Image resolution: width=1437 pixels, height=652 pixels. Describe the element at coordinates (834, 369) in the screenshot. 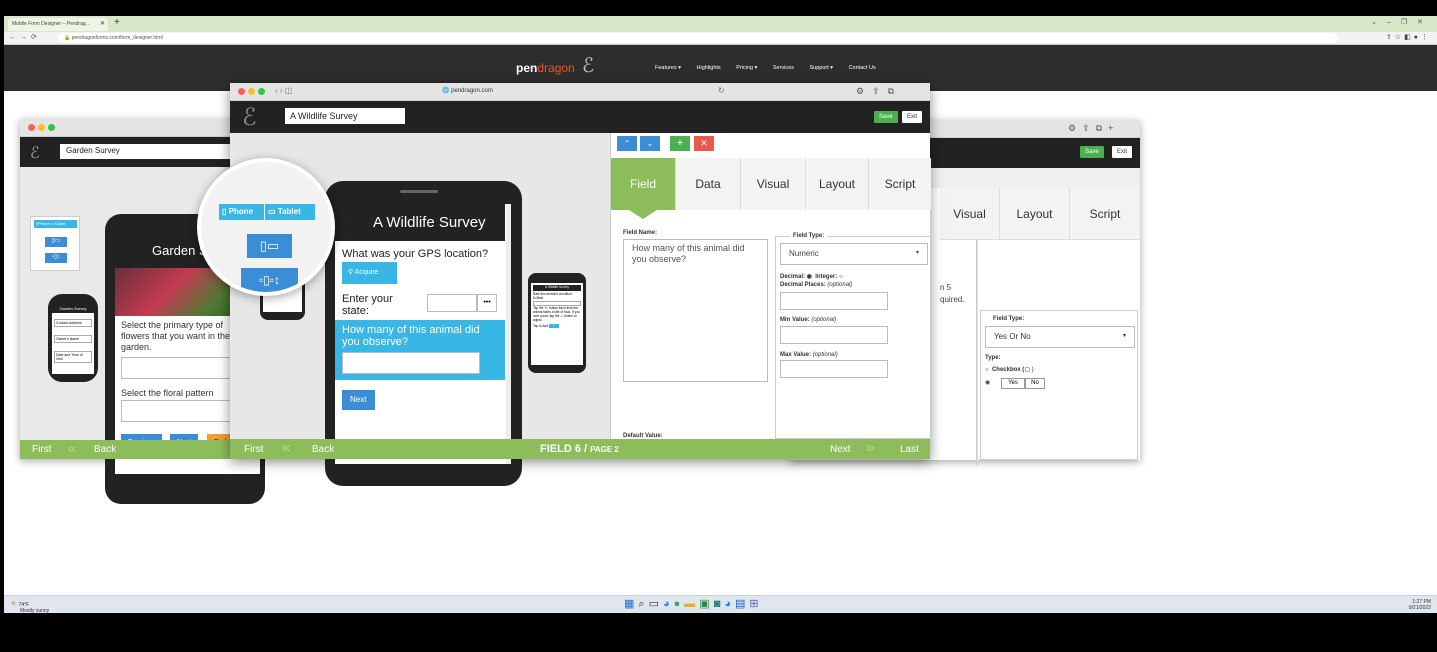

I see `max-value-input` at that location.